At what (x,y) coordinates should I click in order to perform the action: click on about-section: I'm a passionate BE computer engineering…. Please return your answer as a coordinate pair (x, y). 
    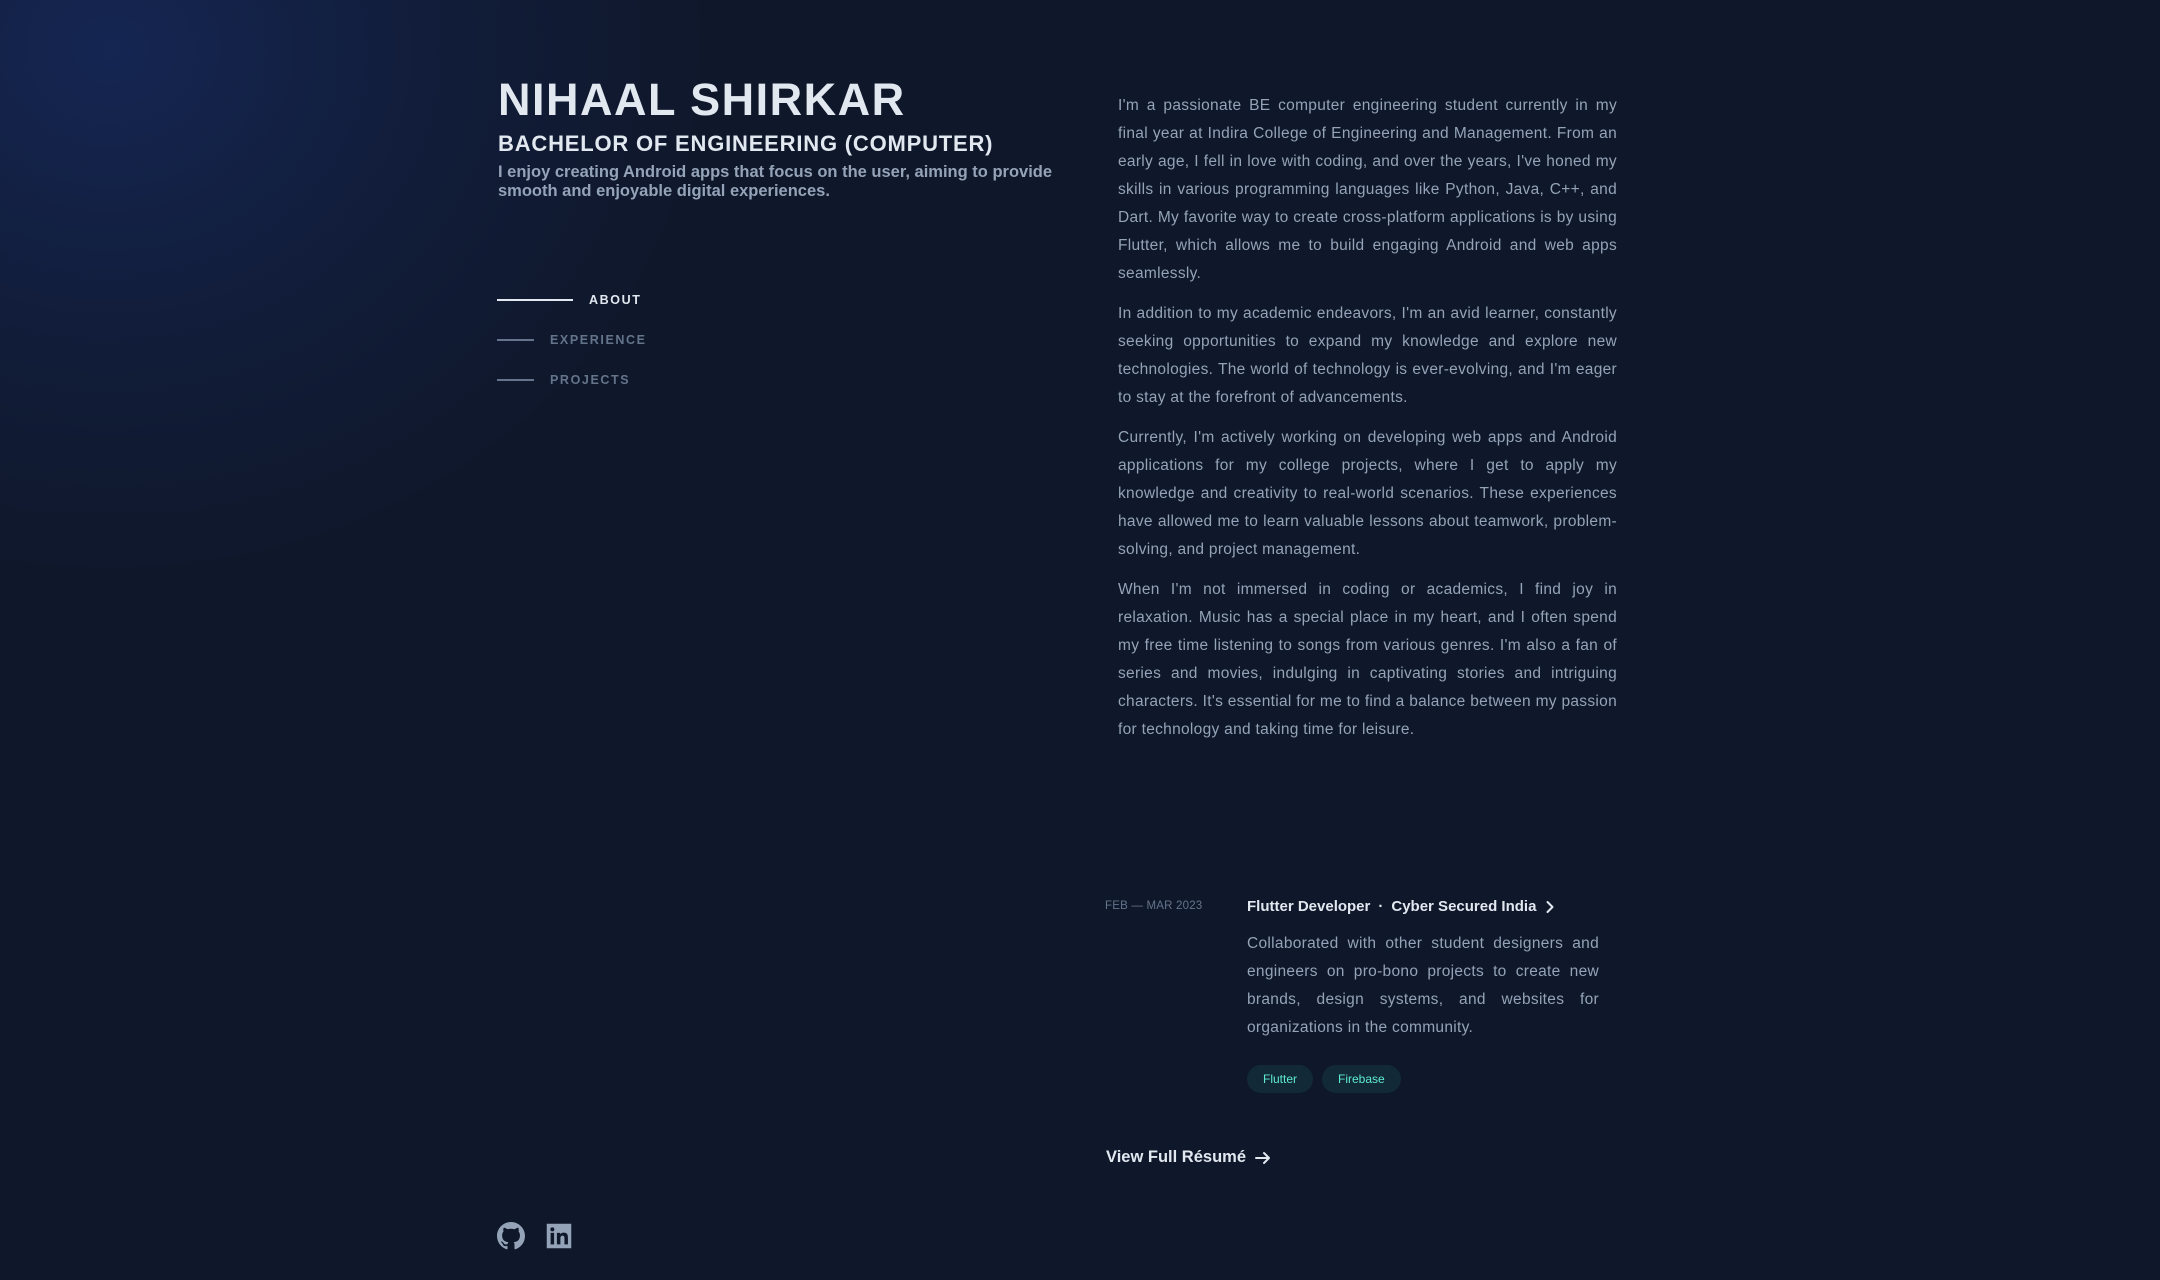
    Looking at the image, I should click on (1367, 424).